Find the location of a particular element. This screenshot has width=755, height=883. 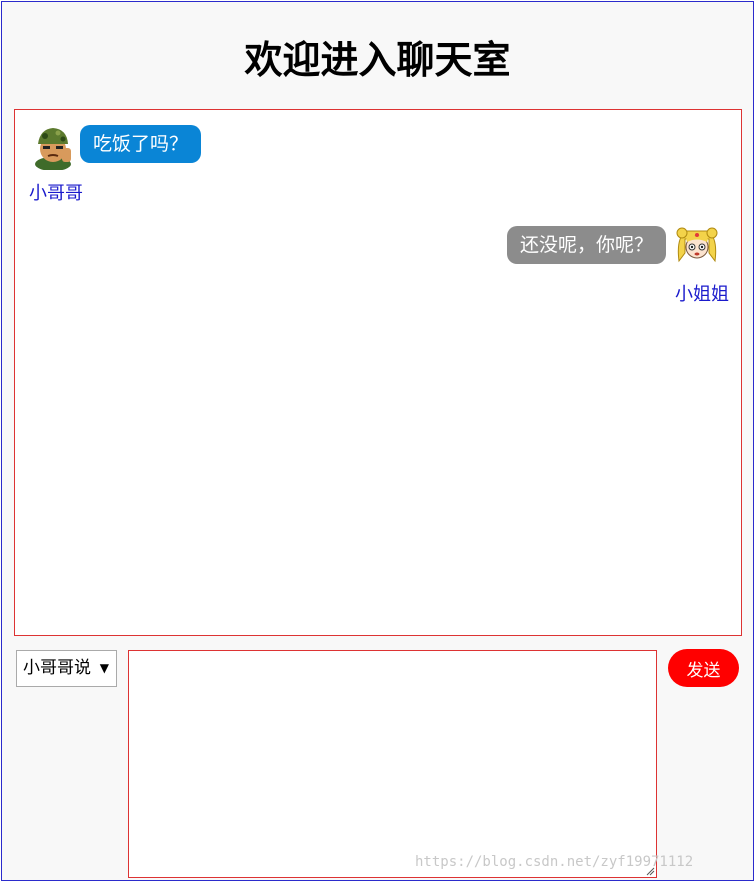

send-button: 发送 is located at coordinates (703, 668).